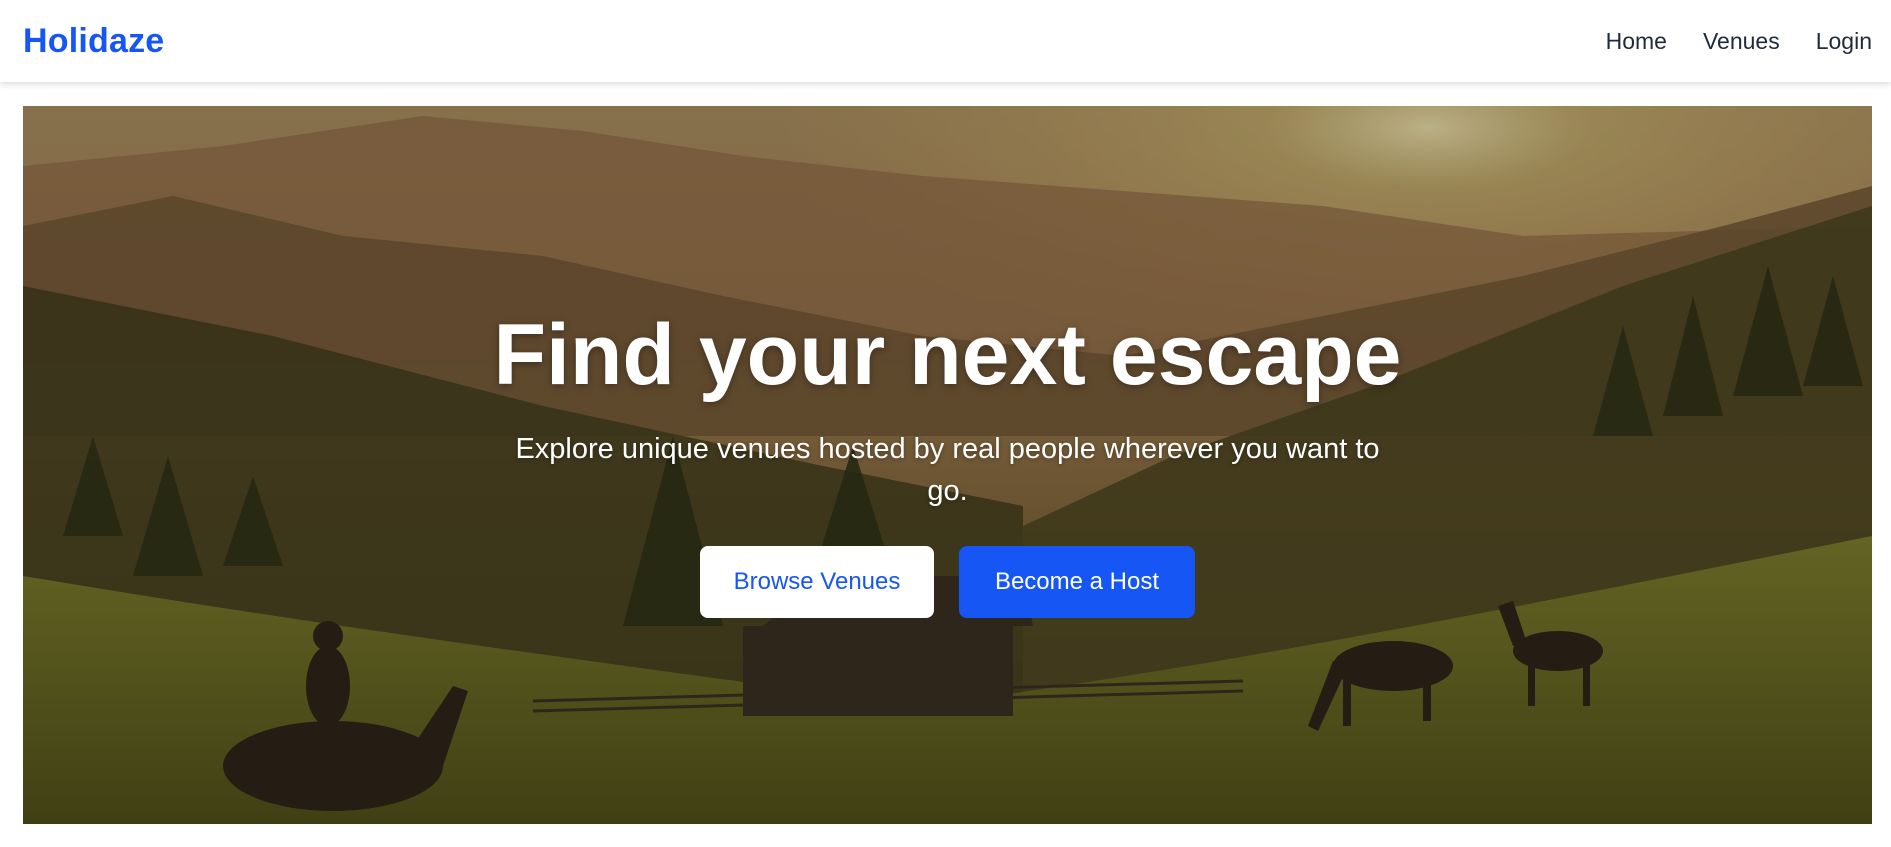 The height and width of the screenshot is (847, 1891). Describe the element at coordinates (947, 582) in the screenshot. I see `hero-buttons: Browse Venues Become a Host` at that location.